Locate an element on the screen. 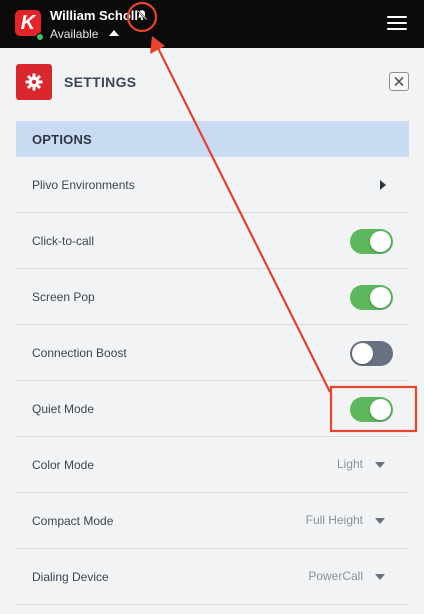  setting-label: Dialing Device is located at coordinates (70, 577).